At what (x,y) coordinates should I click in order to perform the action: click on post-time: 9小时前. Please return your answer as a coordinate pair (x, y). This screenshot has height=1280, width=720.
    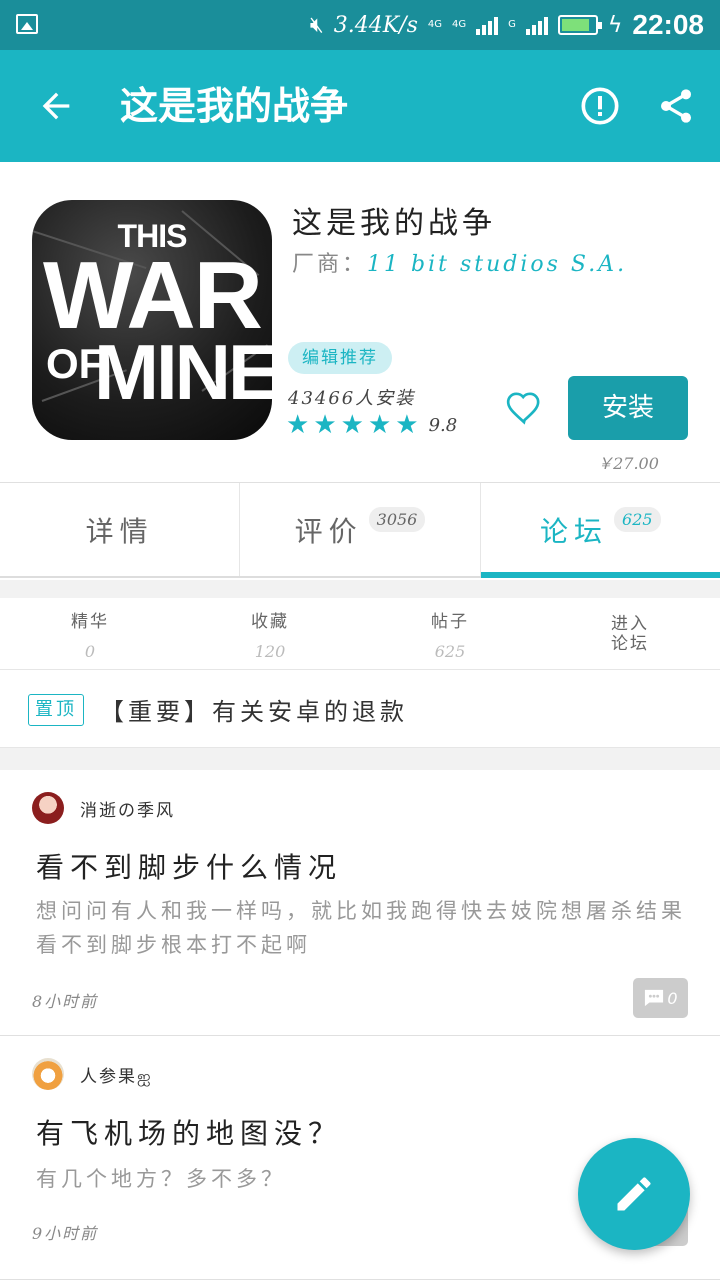
    Looking at the image, I should click on (65, 1233).